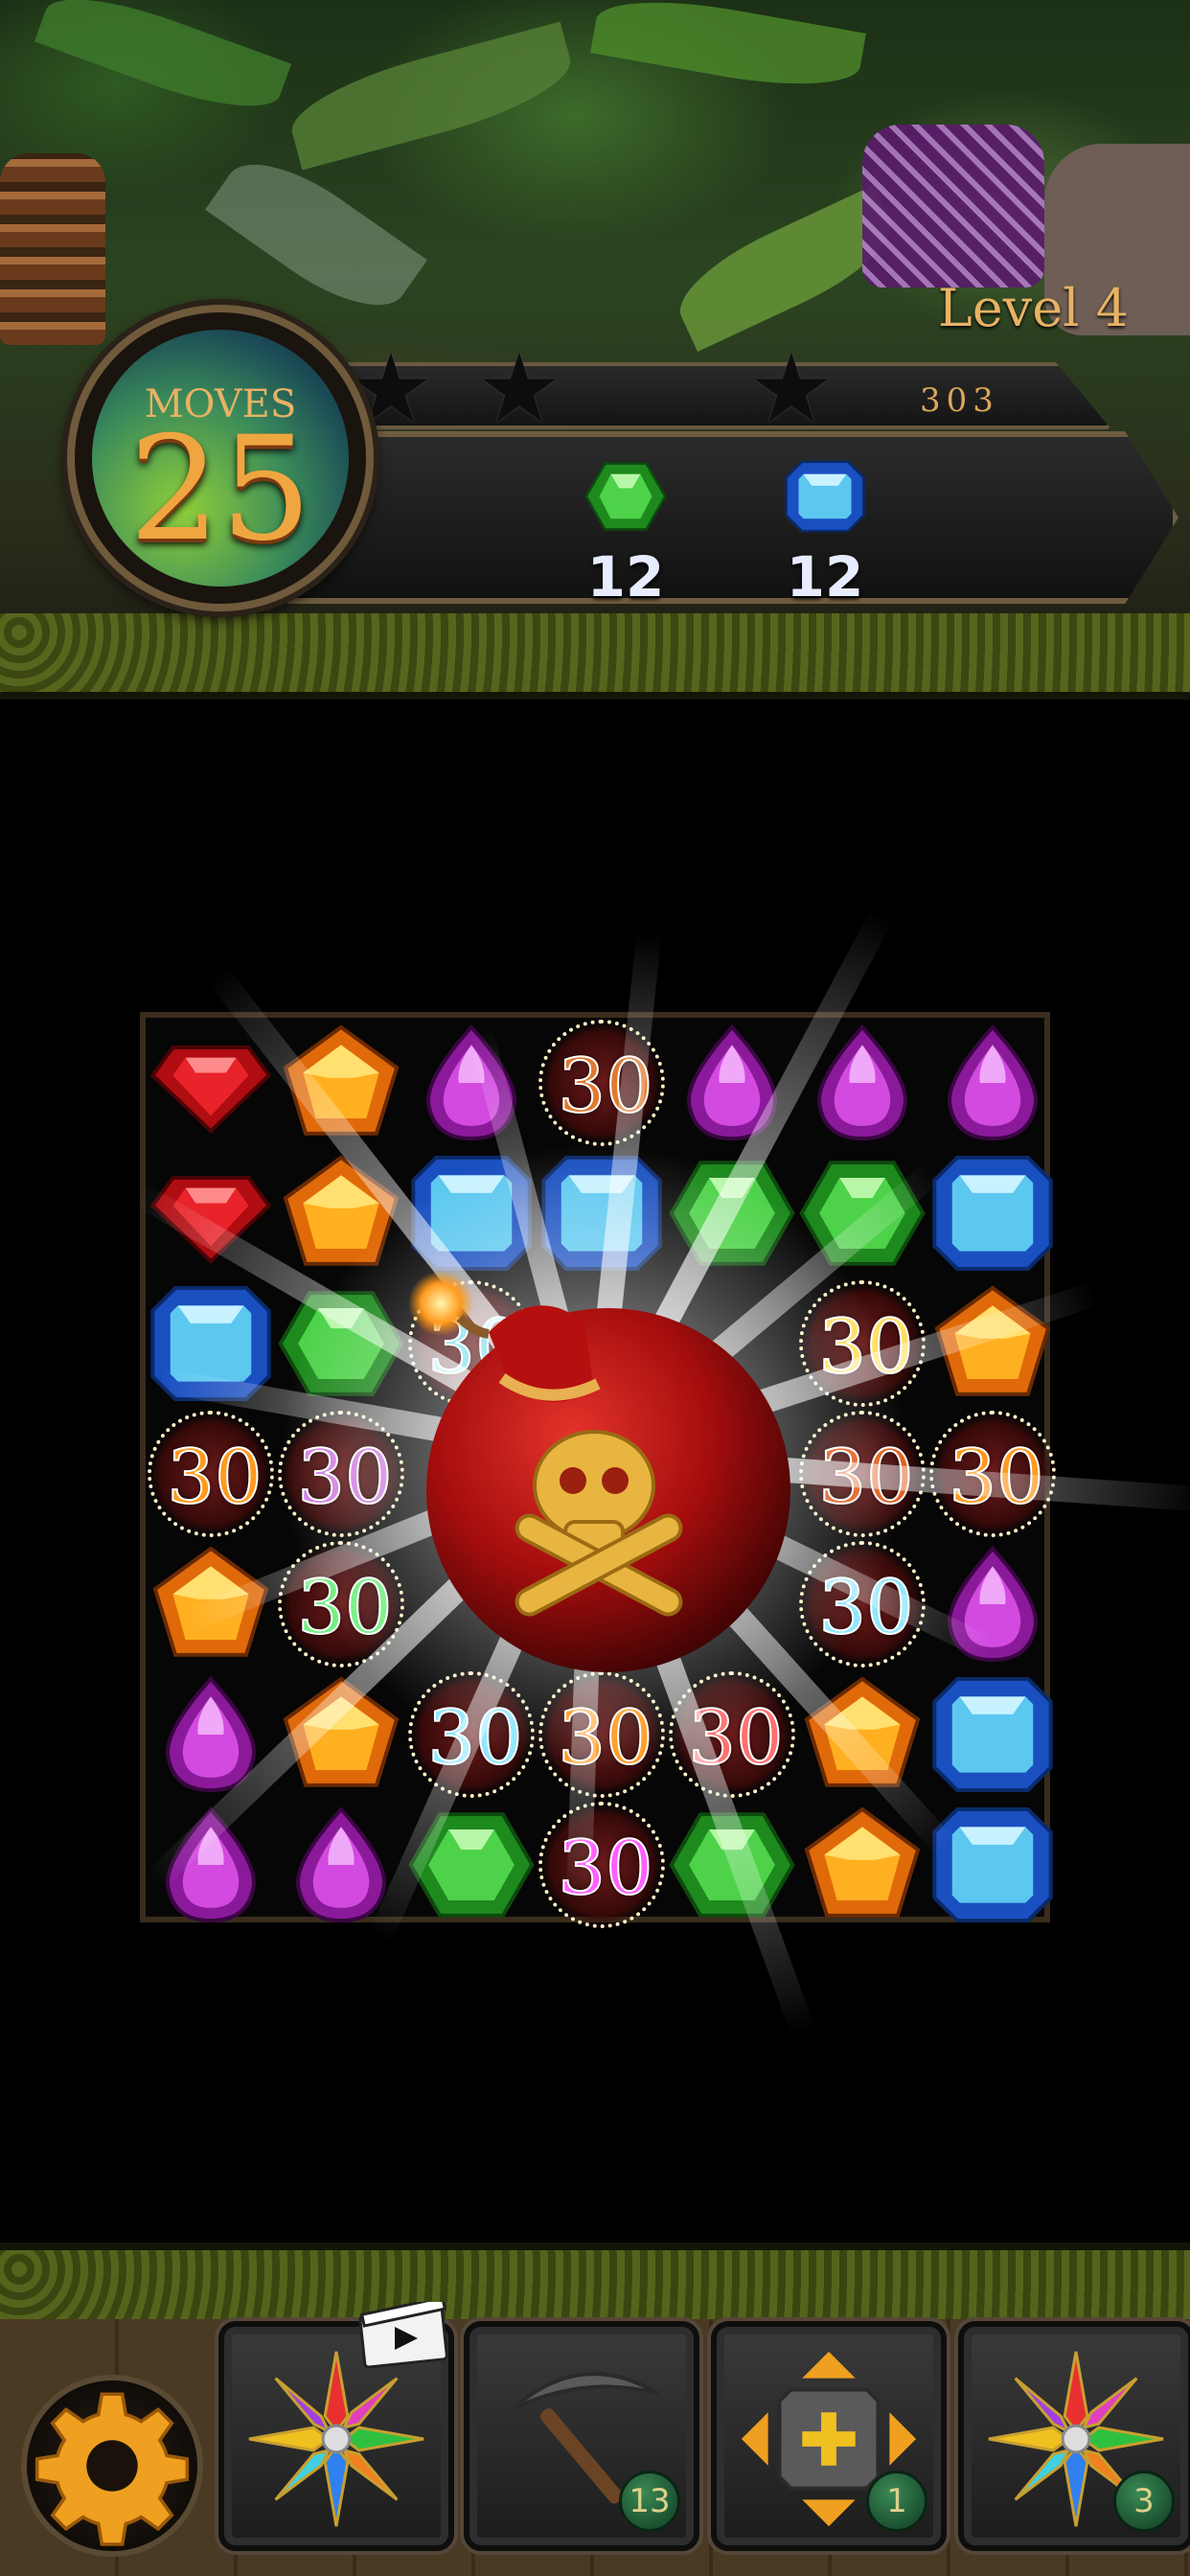  I want to click on level-label: Level 4, so click(1033, 308).